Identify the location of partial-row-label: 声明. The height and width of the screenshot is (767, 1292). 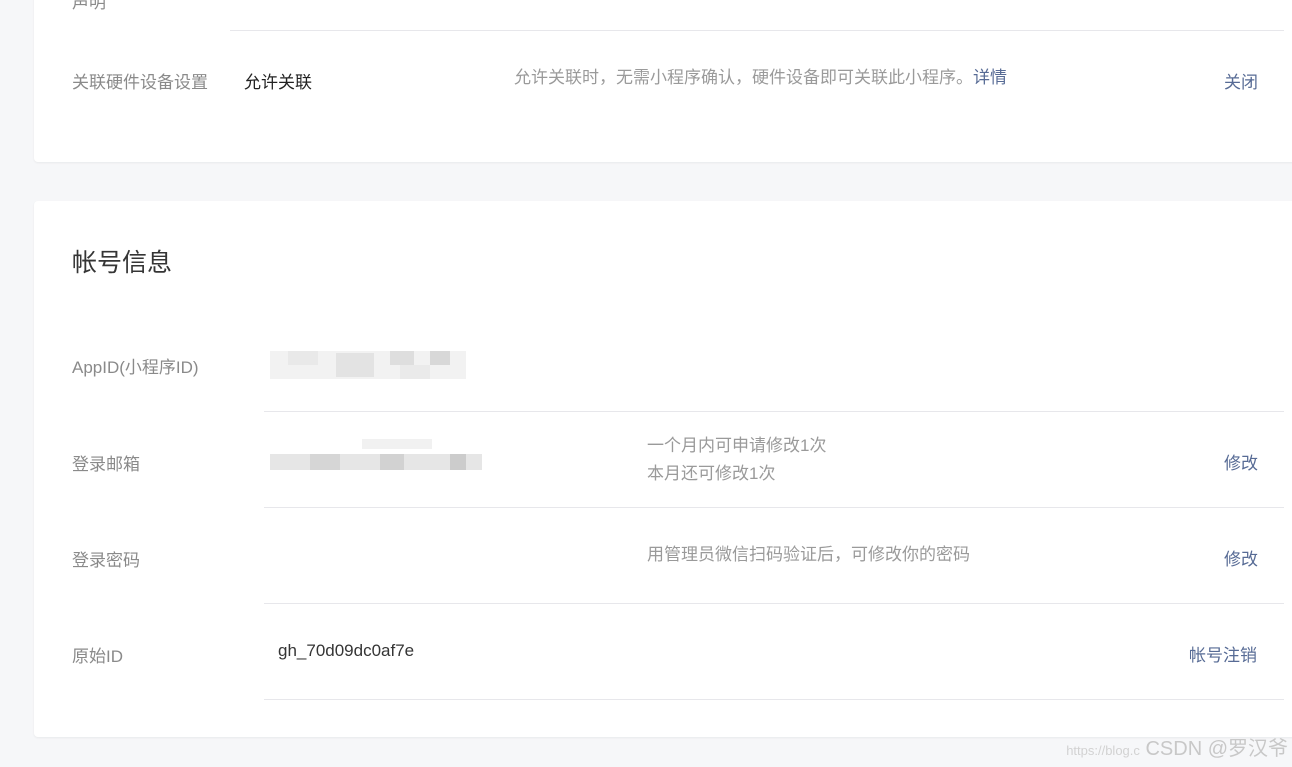
(89, 6).